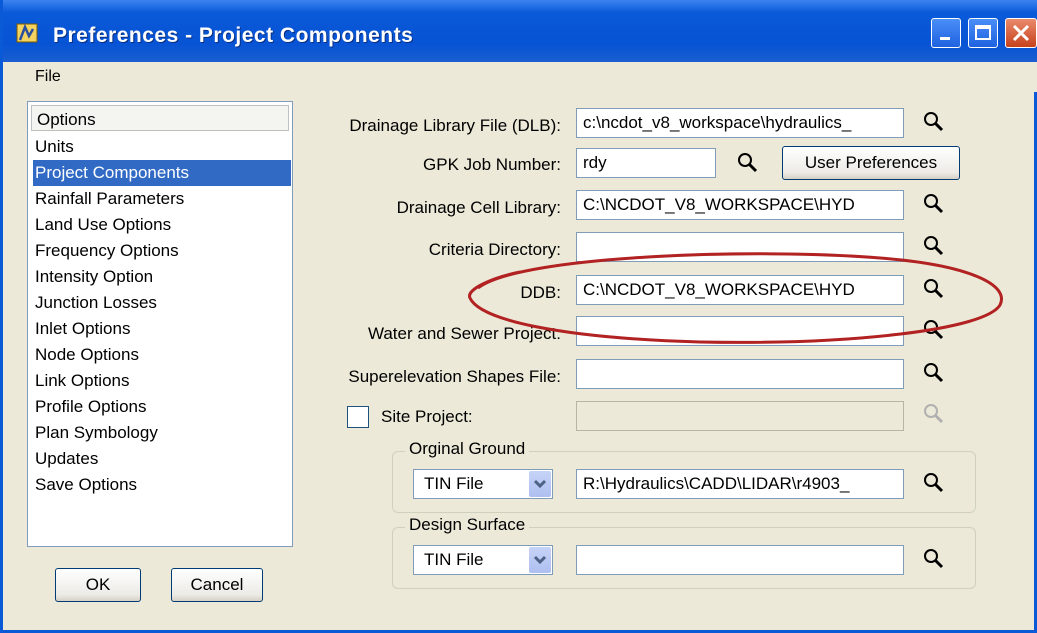 This screenshot has width=1037, height=633. What do you see at coordinates (427, 416) in the screenshot?
I see `site-project-label: Site Project:` at bounding box center [427, 416].